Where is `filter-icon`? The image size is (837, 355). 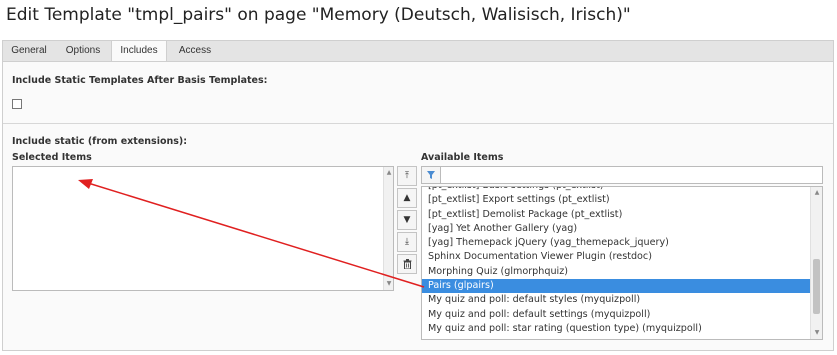
filter-icon is located at coordinates (431, 175).